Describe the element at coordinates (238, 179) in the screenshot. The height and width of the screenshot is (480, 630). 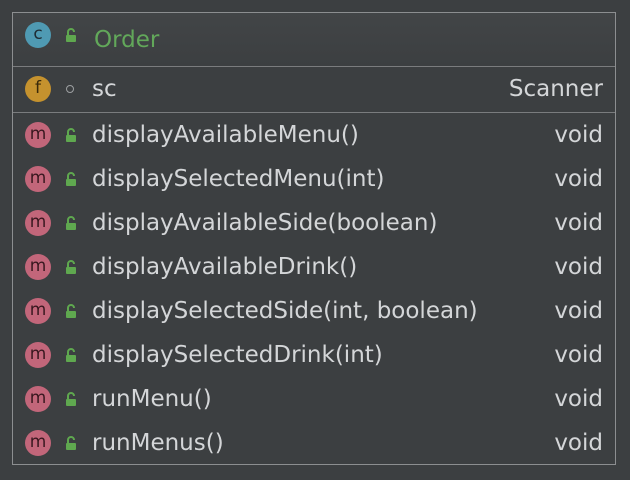
I see `method-name: displaySelectedMenu(int)` at that location.